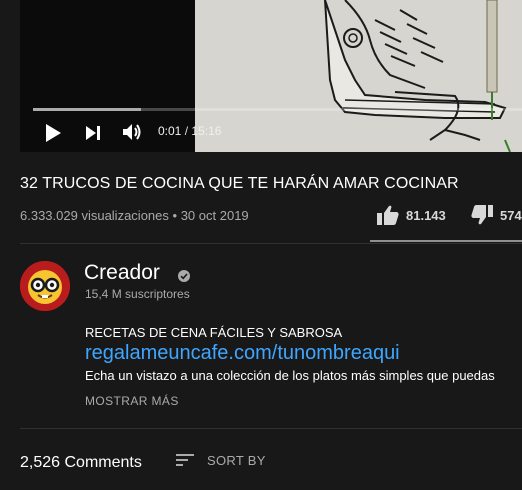 The height and width of the screenshot is (490, 522). I want to click on sort-by-label: SORT BY, so click(236, 460).